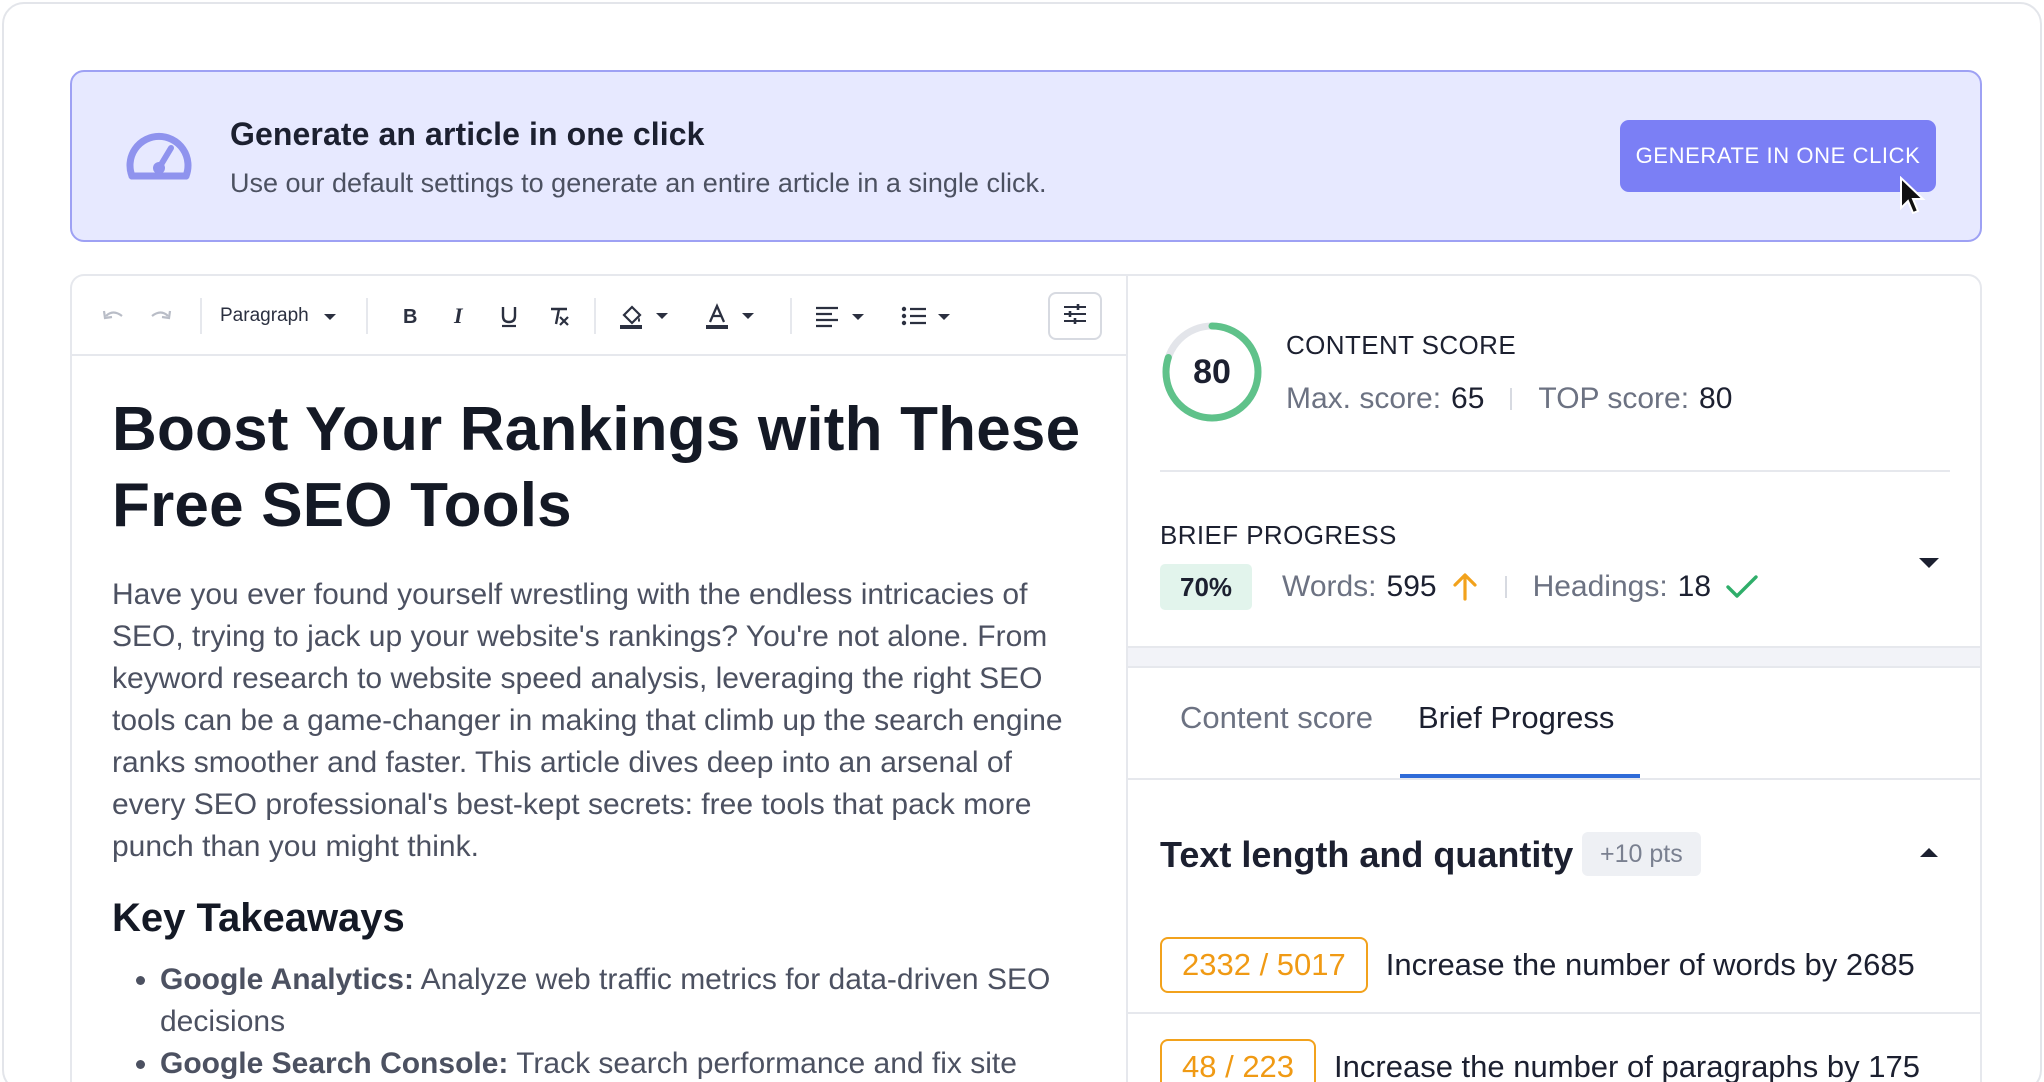  I want to click on metric-recommendation: Increase the number of words by 2685, so click(1650, 964).